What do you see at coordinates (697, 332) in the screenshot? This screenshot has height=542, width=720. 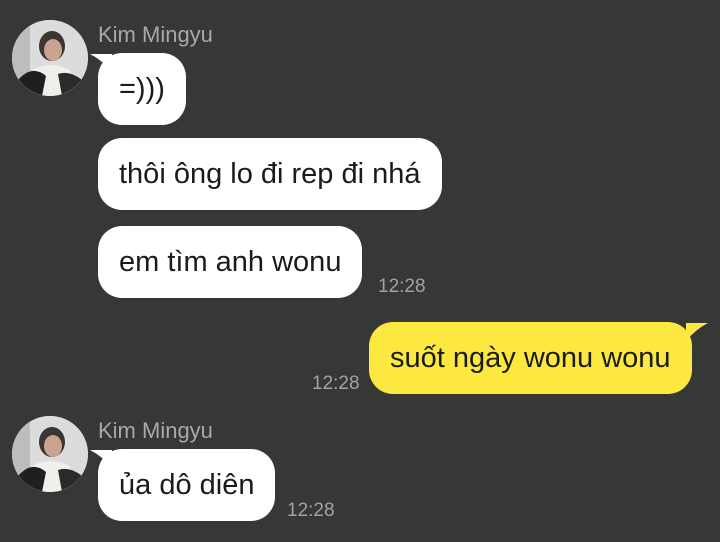 I see `bubble-tail` at bounding box center [697, 332].